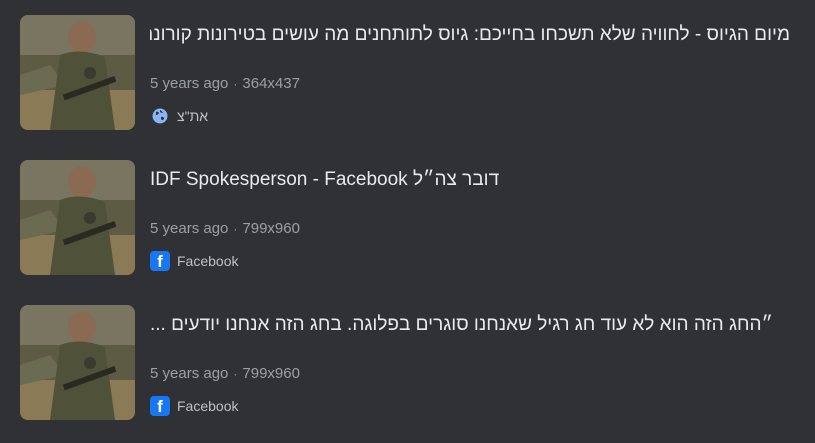  What do you see at coordinates (160, 116) in the screenshot?
I see `globe-icon` at bounding box center [160, 116].